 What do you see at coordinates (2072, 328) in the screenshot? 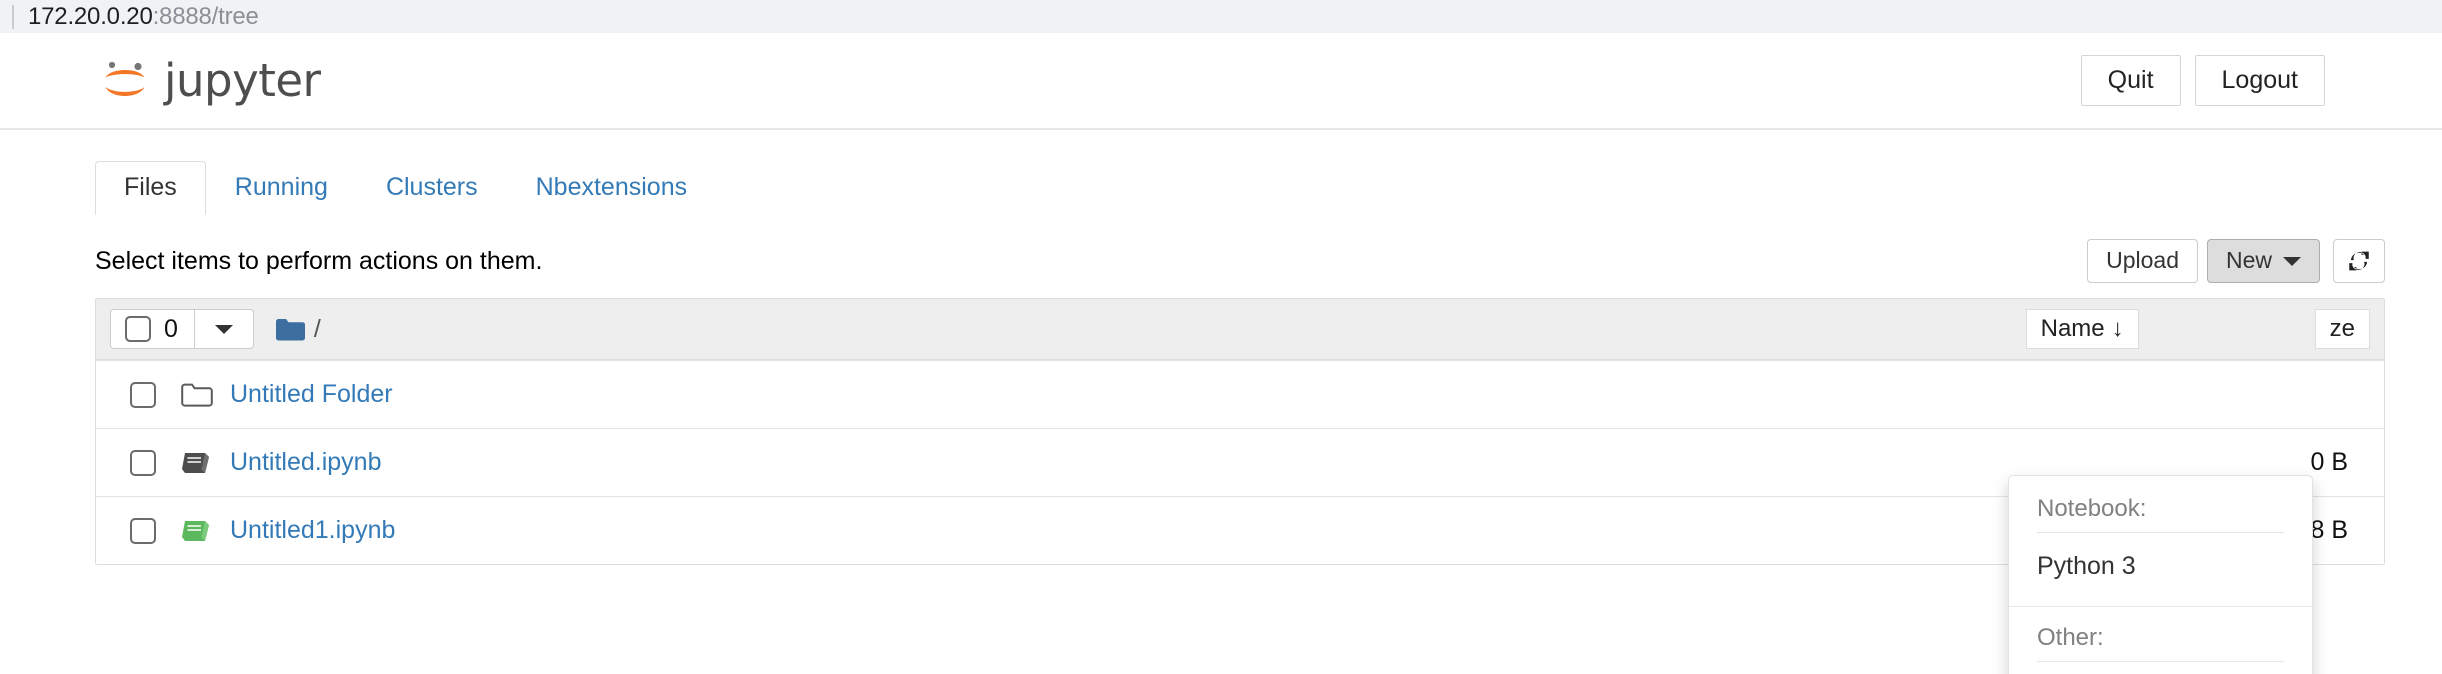
I see `sort-name-label: Name` at bounding box center [2072, 328].